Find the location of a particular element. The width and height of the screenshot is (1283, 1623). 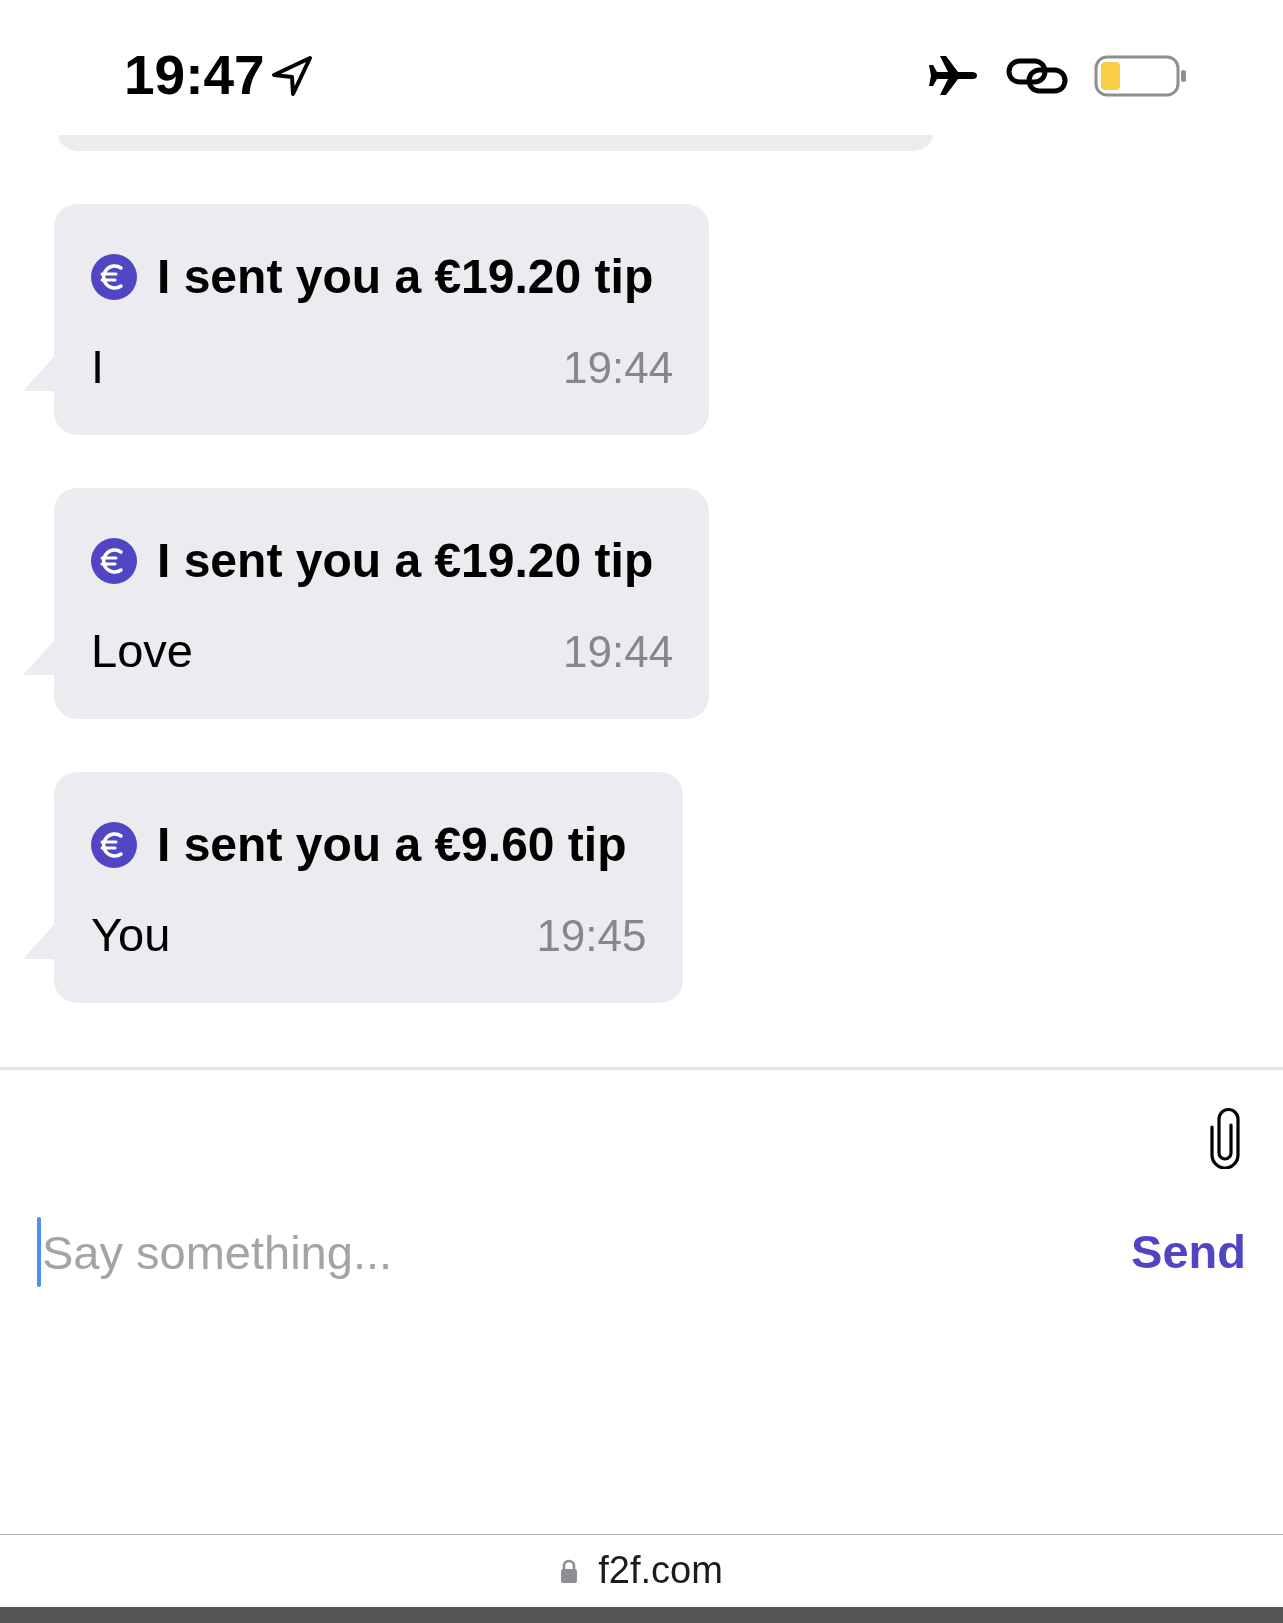

airplane-icon is located at coordinates (953, 75).